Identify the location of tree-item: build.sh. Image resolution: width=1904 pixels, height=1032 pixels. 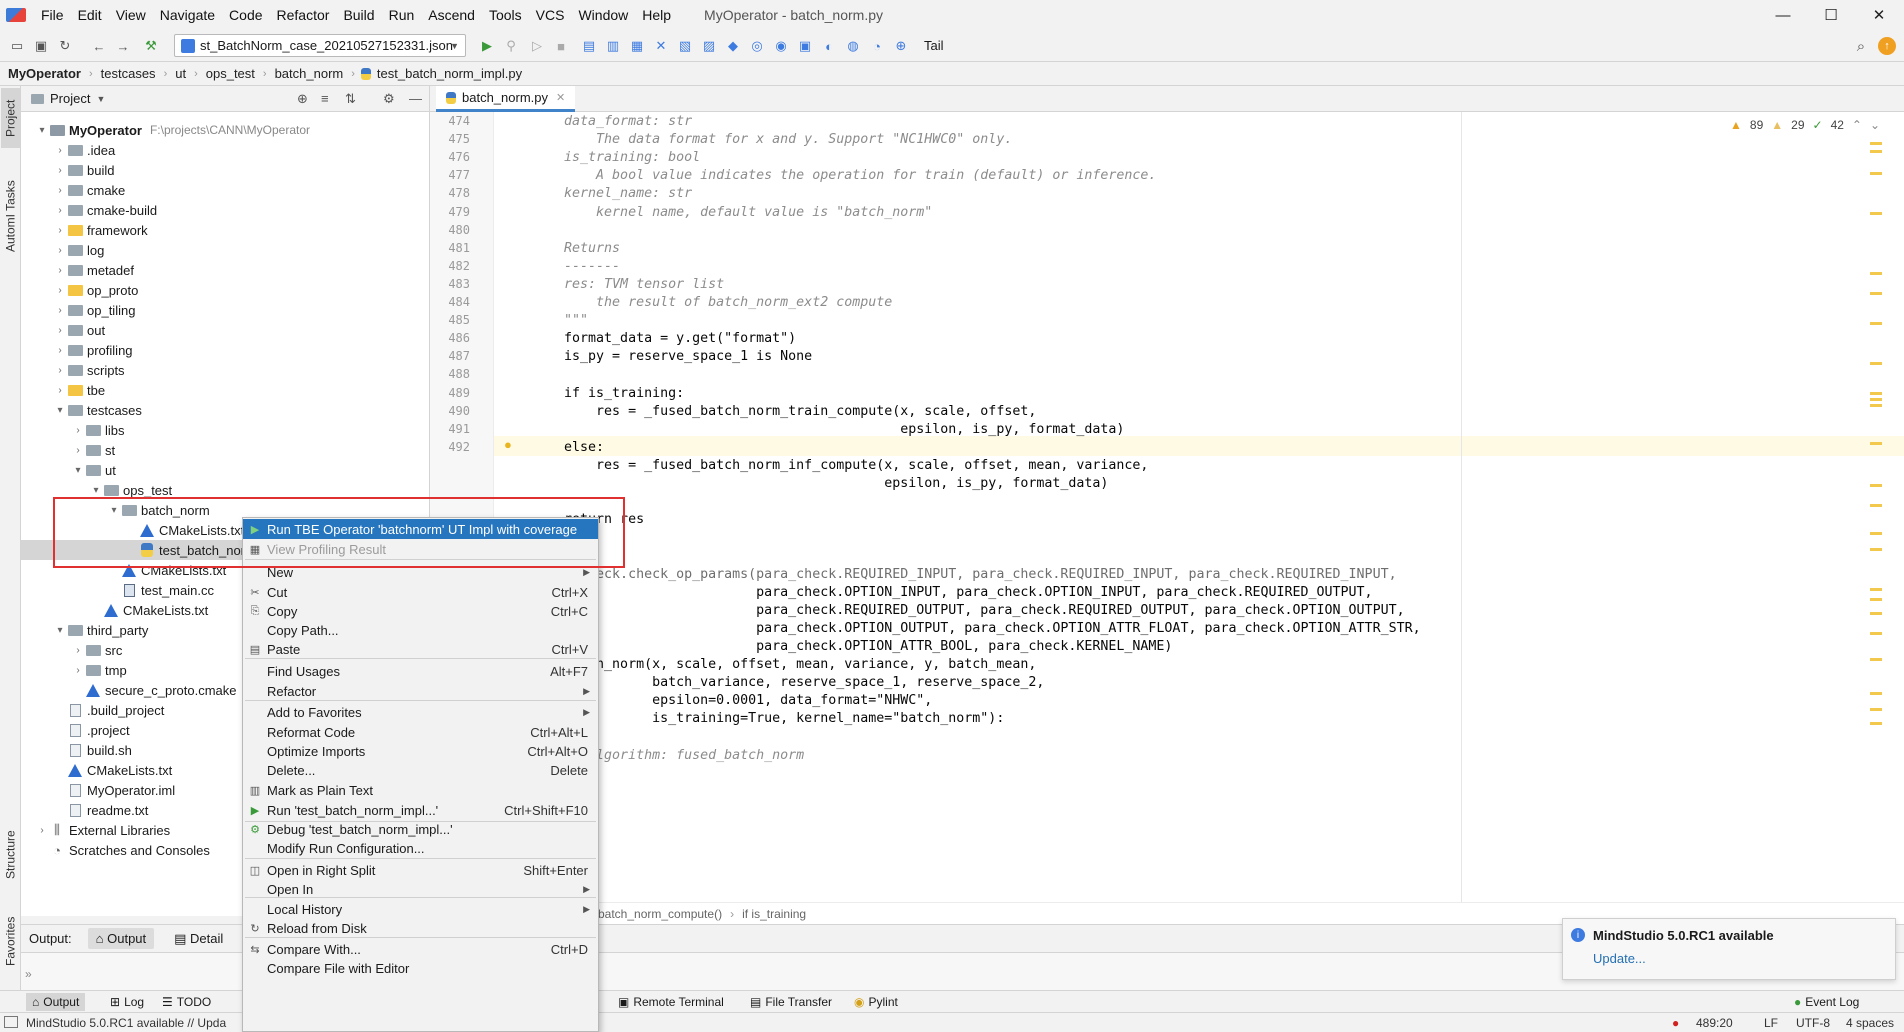
(92, 750).